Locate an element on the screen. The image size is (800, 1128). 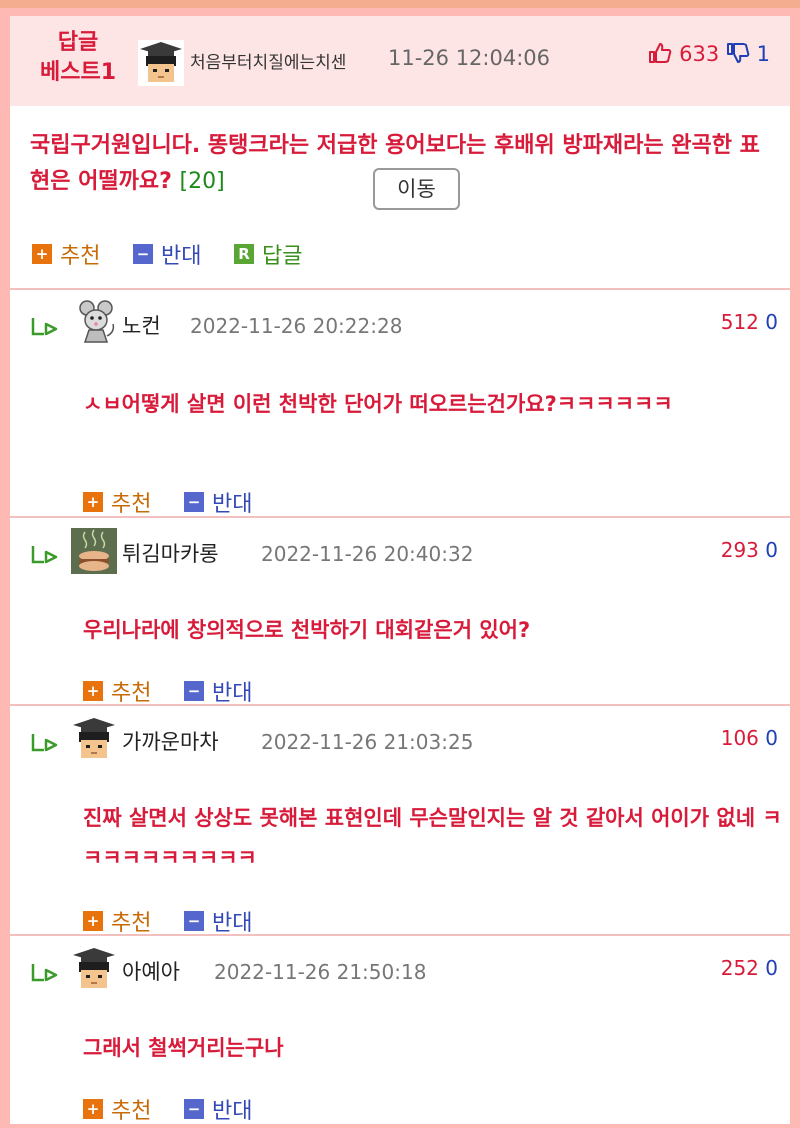
best-label-line1: 답글 is located at coordinates (78, 42).